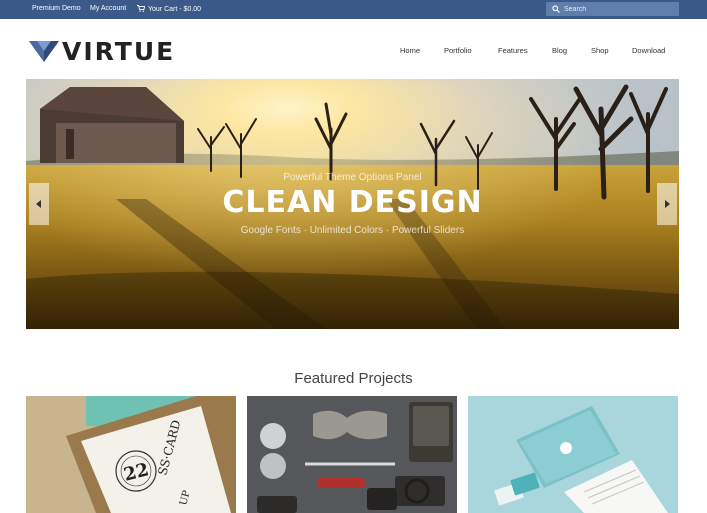 This screenshot has width=707, height=513. Describe the element at coordinates (600, 50) in the screenshot. I see `nav-shop: Shop` at that location.